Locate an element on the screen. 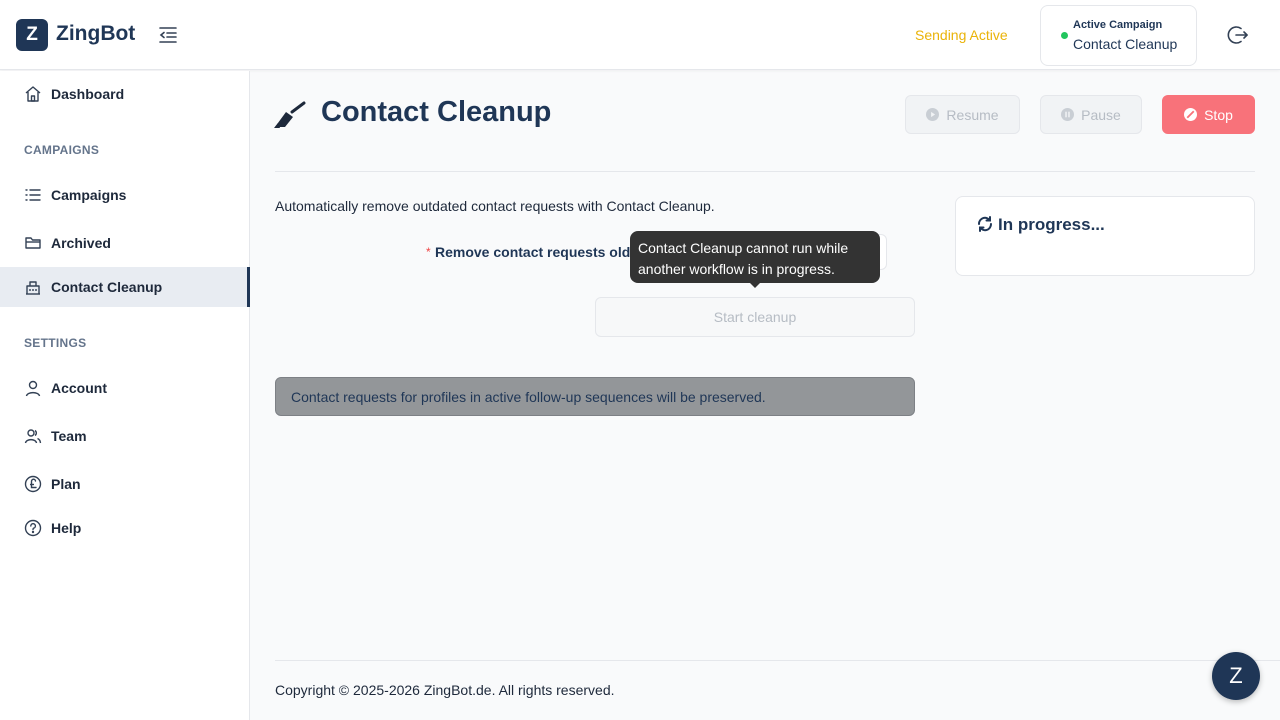 The width and height of the screenshot is (1280, 720). chat-launcher-button: Z is located at coordinates (1236, 676).